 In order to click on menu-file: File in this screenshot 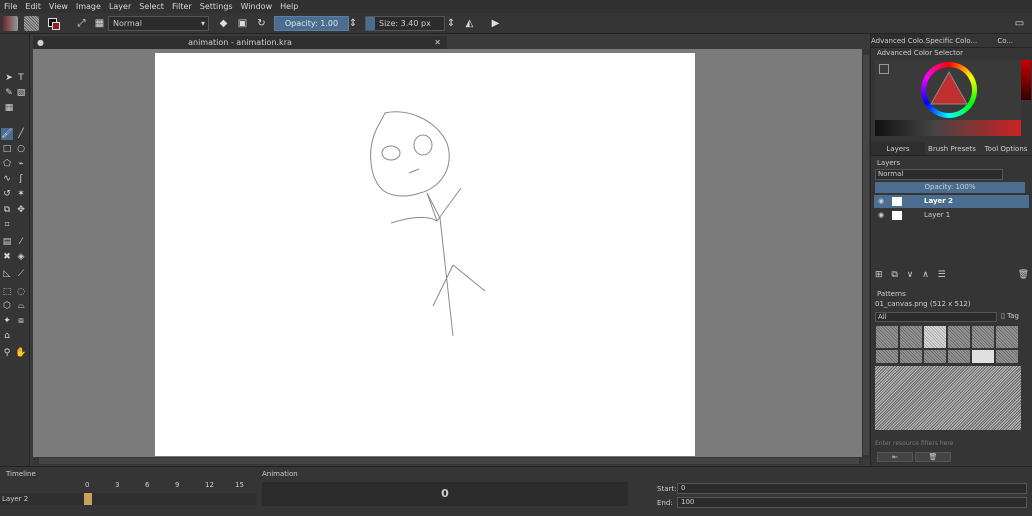, I will do `click(10, 6)`.